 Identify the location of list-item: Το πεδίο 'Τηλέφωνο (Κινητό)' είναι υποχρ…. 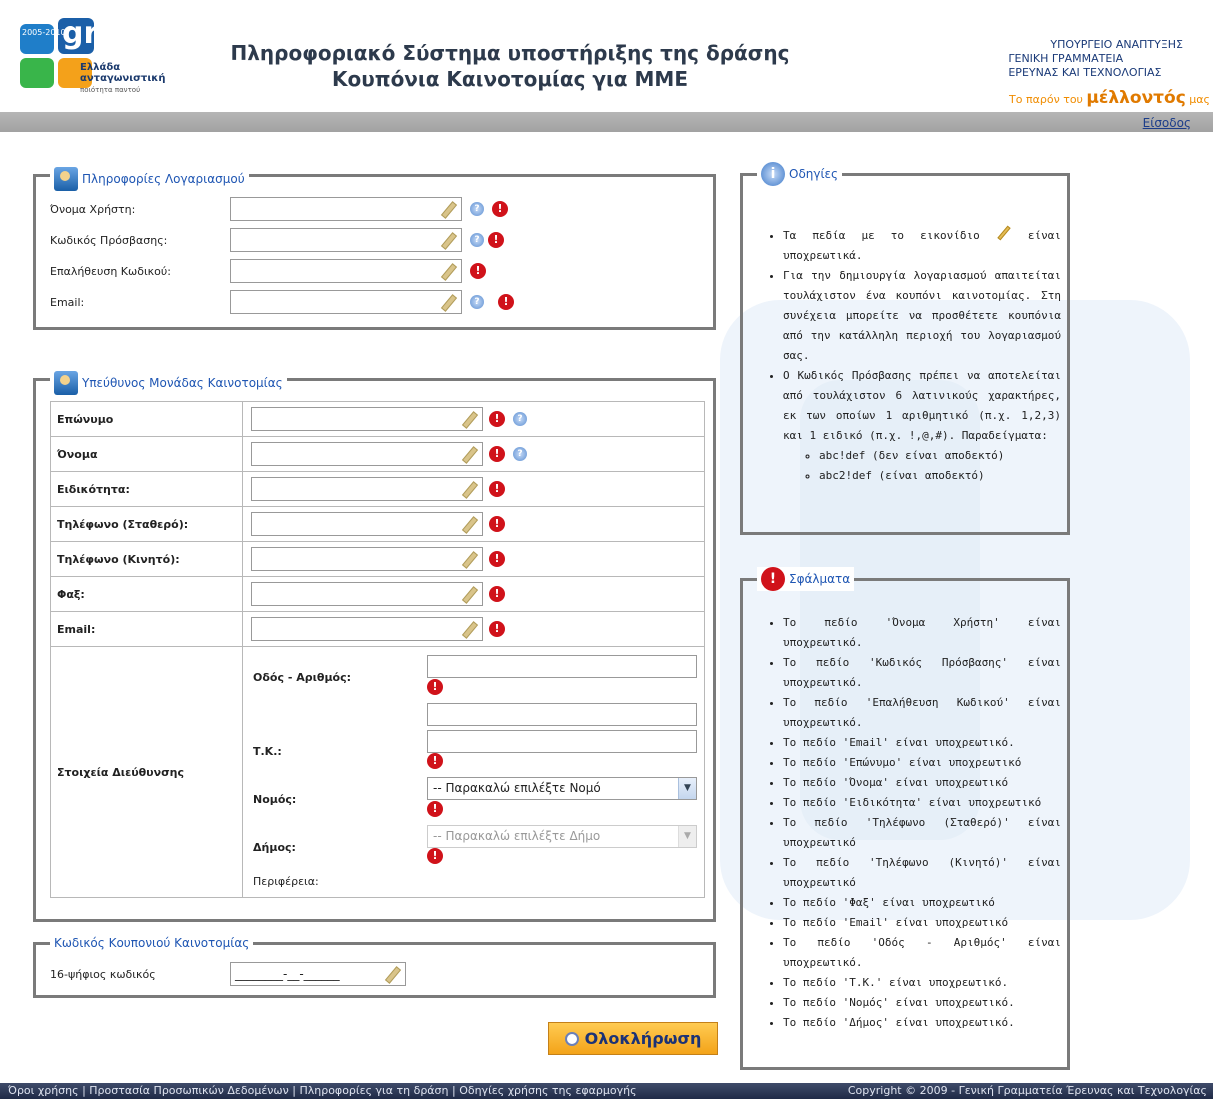
(922, 873).